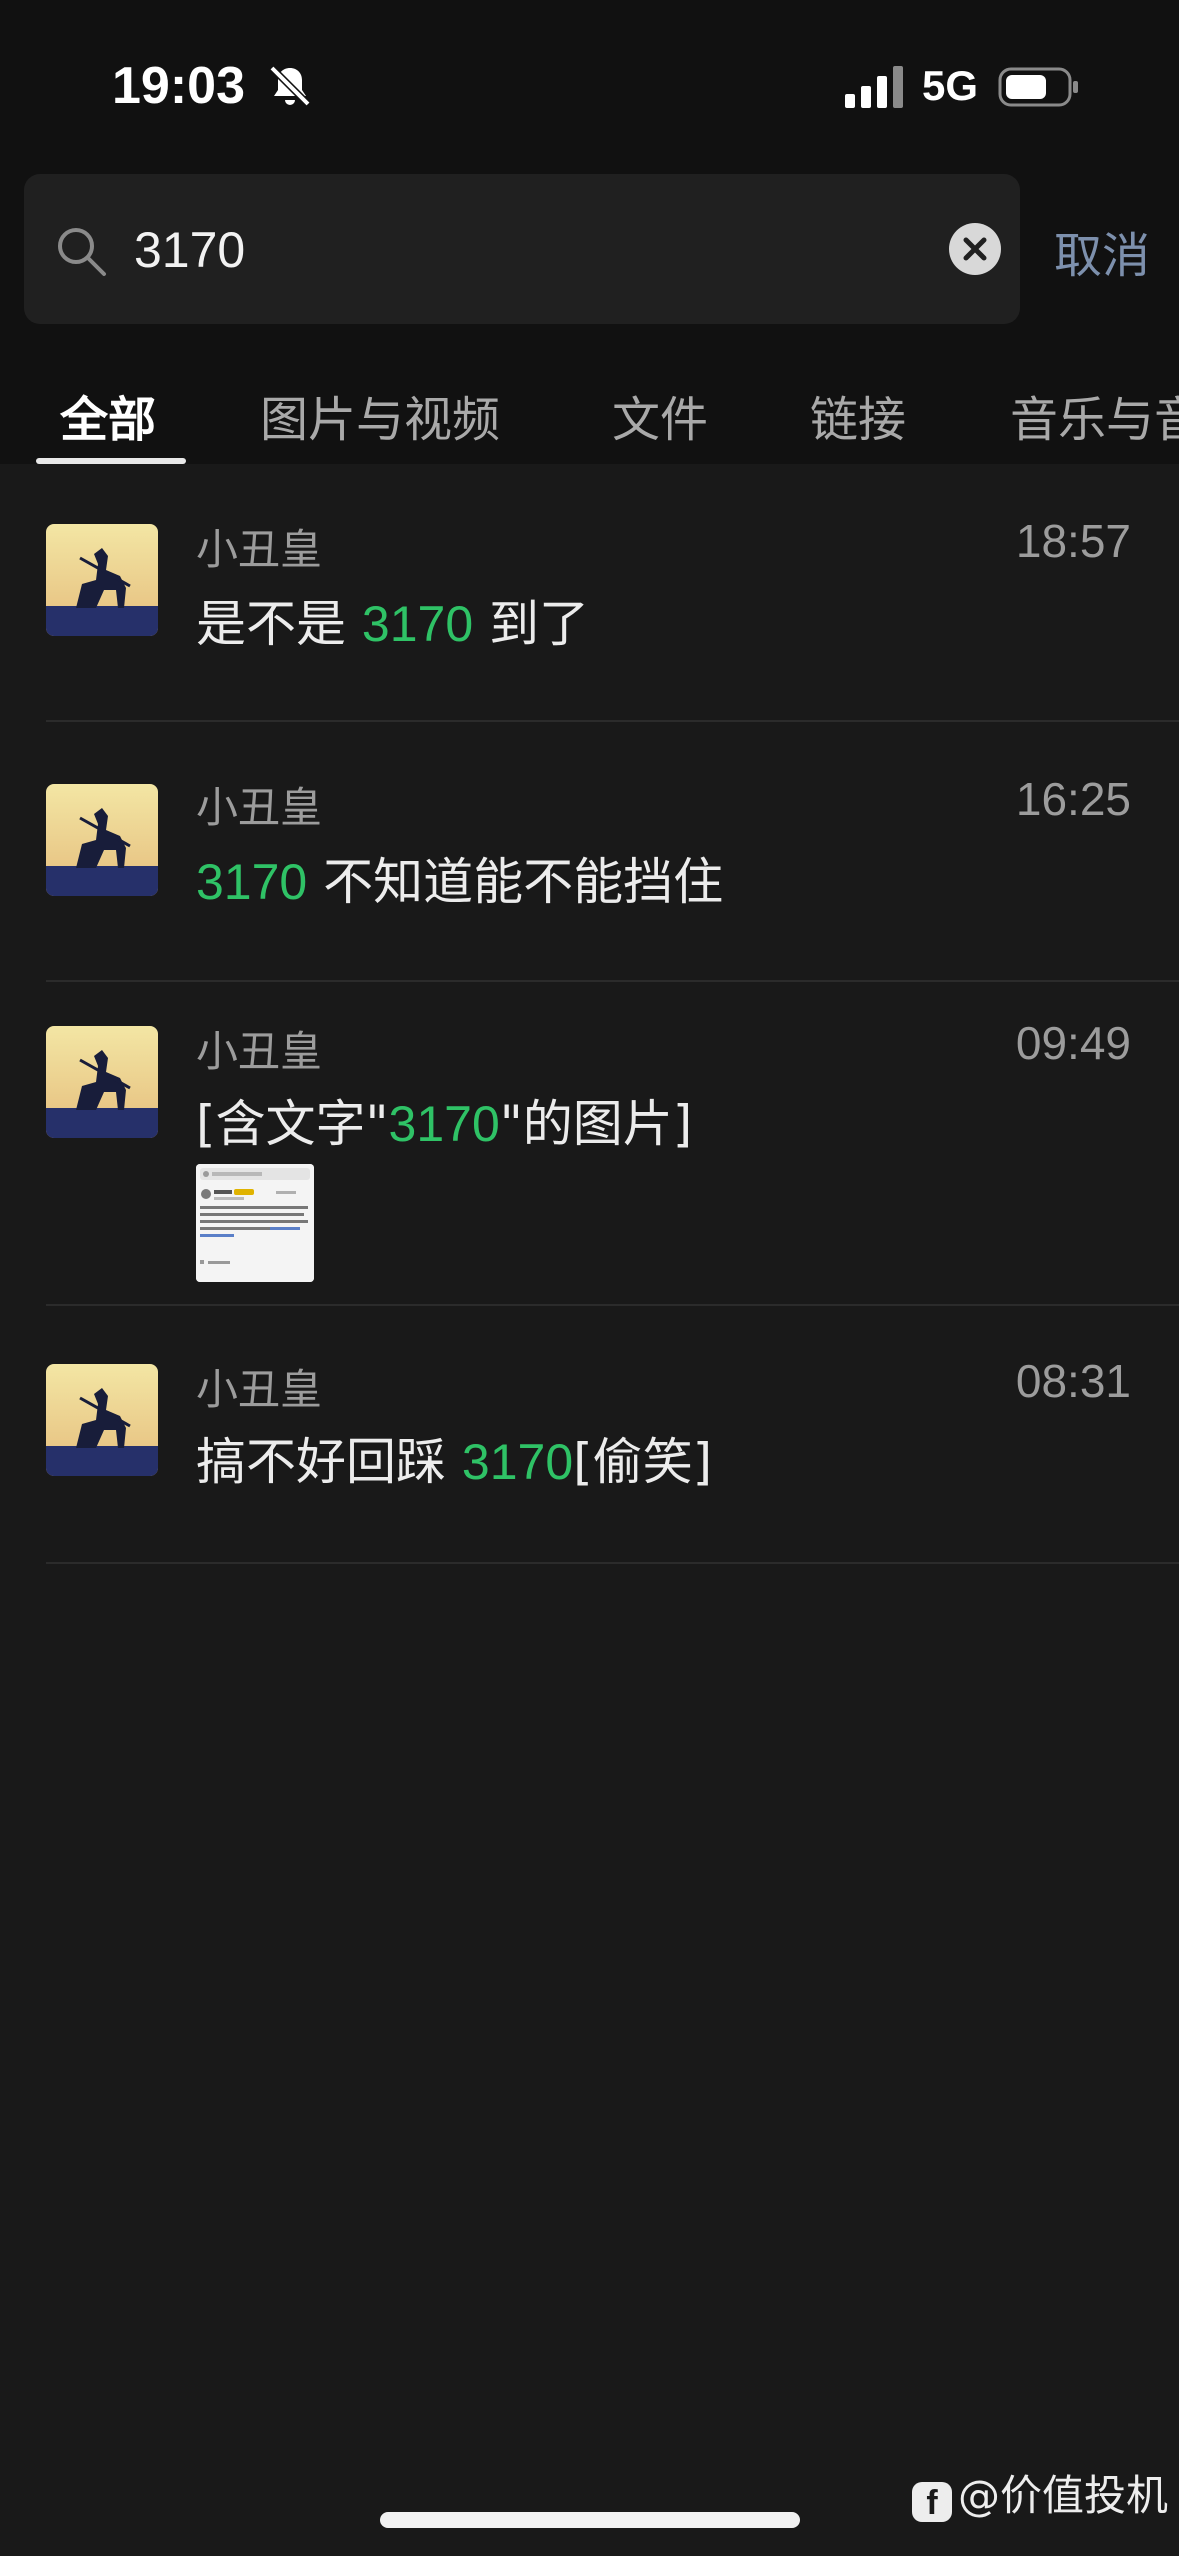 Image resolution: width=1179 pixels, height=2556 pixels. What do you see at coordinates (1038, 87) in the screenshot?
I see `battery-icon` at bounding box center [1038, 87].